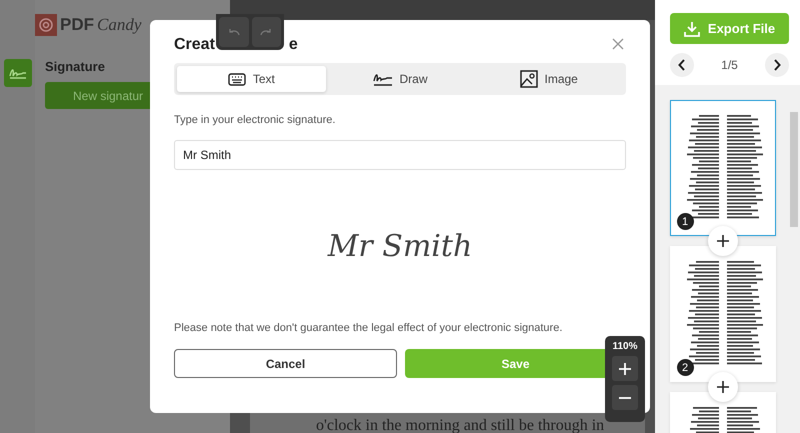 The height and width of the screenshot is (433, 800). I want to click on download-icon, so click(692, 28).